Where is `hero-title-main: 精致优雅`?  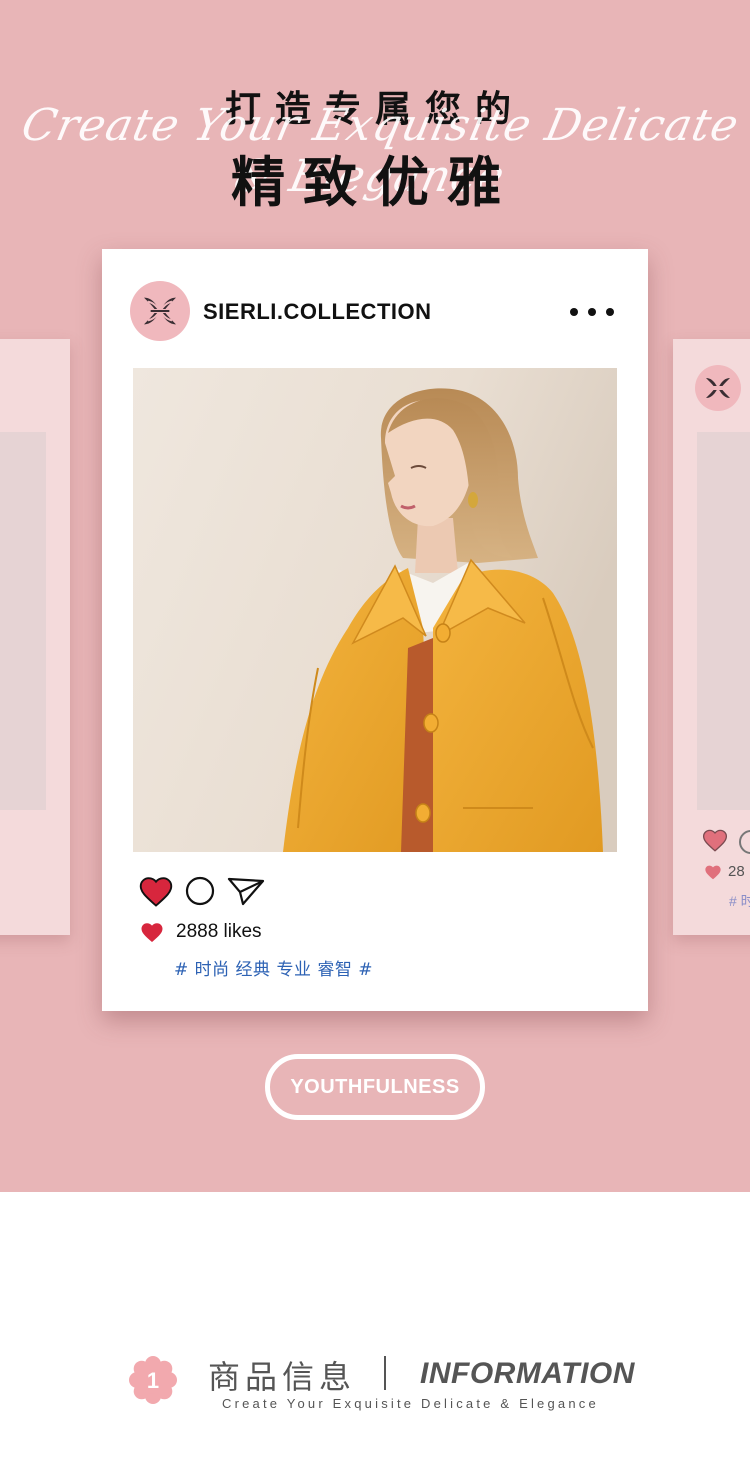
hero-title-main: 精致优雅 is located at coordinates (375, 182).